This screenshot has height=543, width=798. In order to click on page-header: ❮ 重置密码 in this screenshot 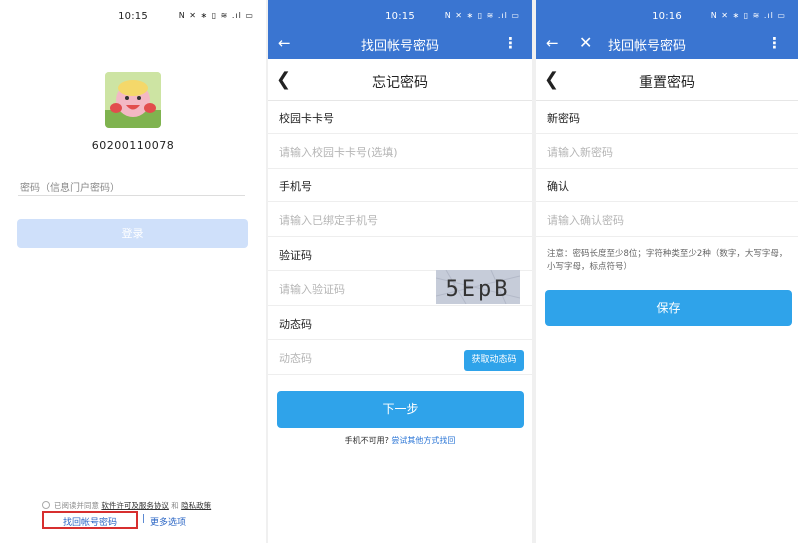, I will do `click(667, 81)`.